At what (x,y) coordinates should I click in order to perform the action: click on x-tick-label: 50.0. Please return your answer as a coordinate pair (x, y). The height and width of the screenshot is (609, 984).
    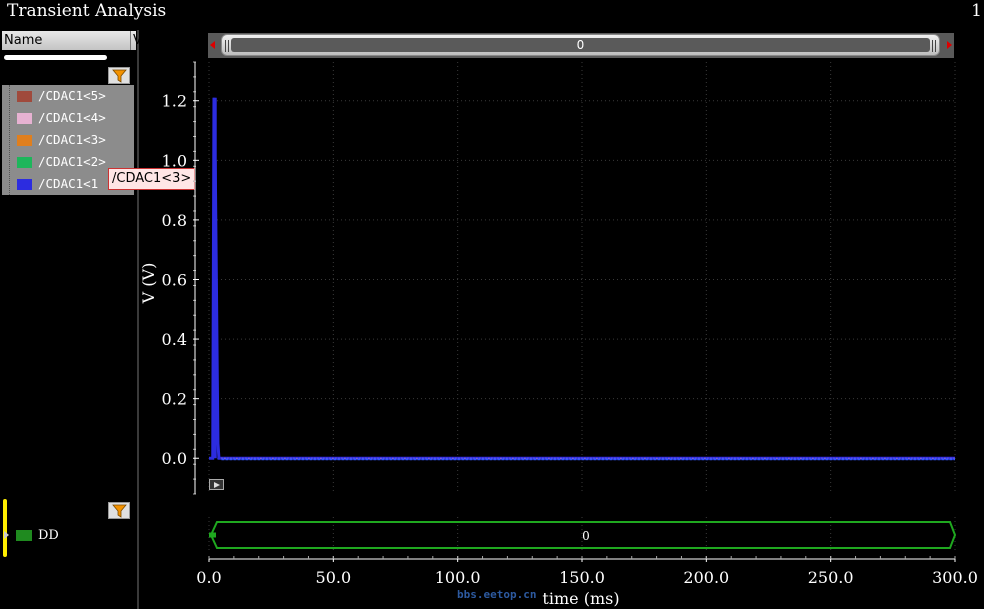
    Looking at the image, I should click on (334, 577).